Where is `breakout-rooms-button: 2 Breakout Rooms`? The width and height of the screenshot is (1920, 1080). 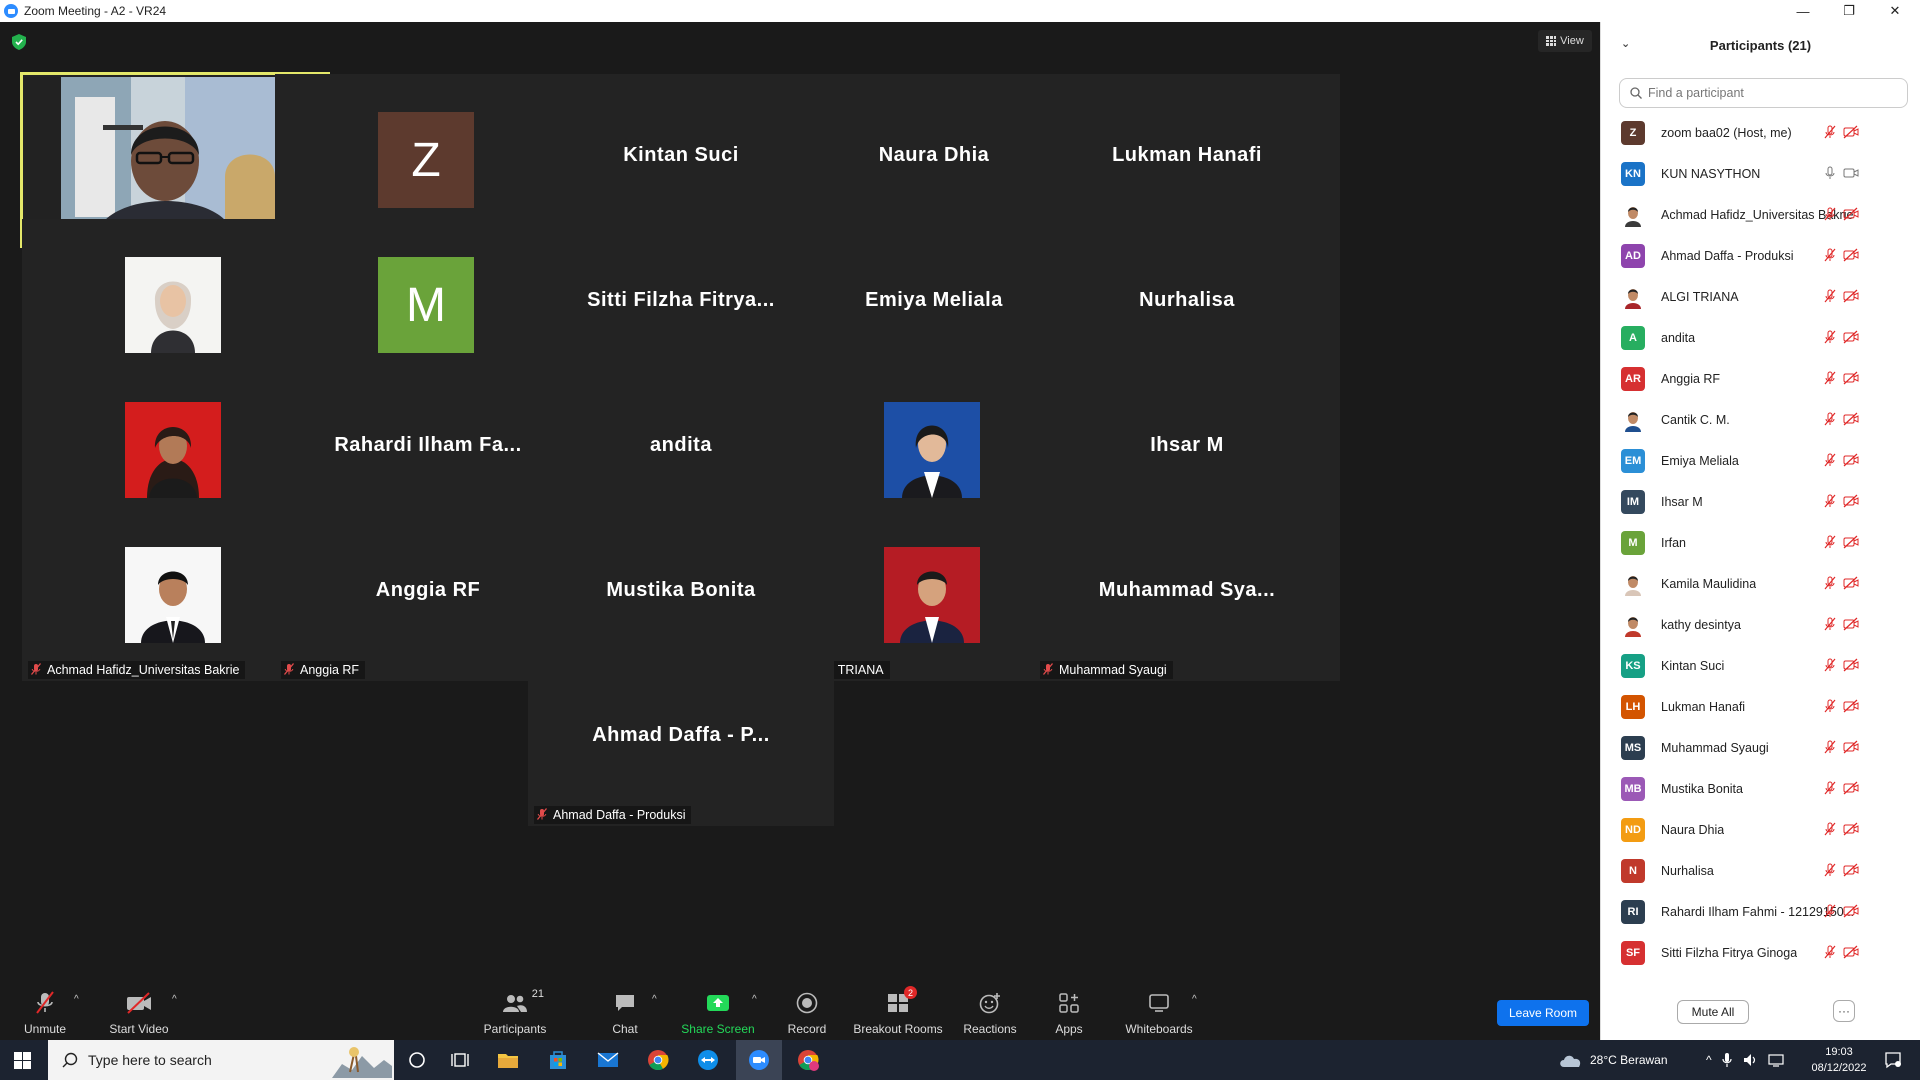
breakout-rooms-button: 2 Breakout Rooms is located at coordinates (898, 1010).